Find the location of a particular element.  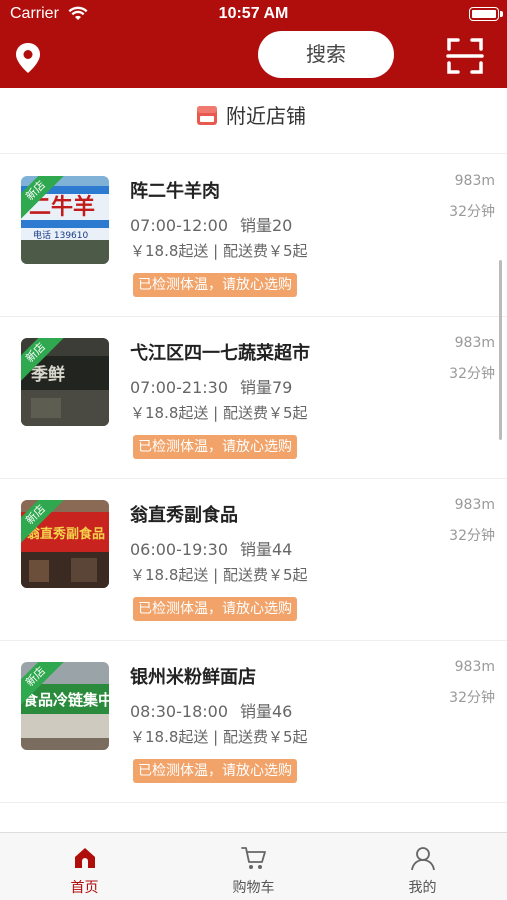

store-icon is located at coordinates (207, 115).